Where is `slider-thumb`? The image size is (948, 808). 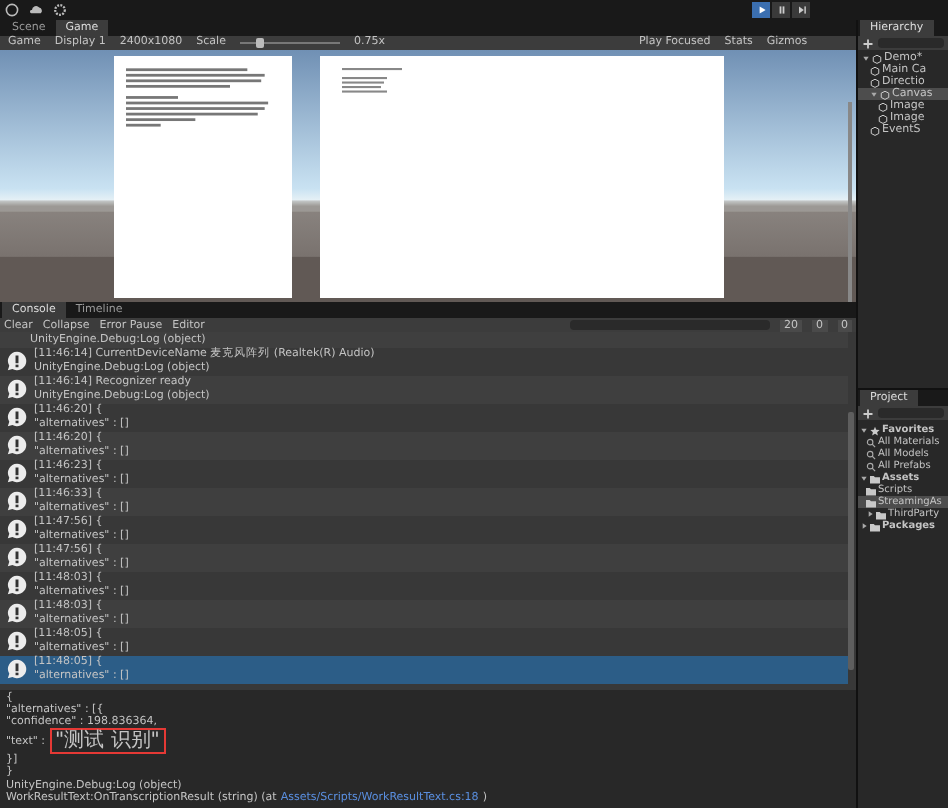 slider-thumb is located at coordinates (259, 43).